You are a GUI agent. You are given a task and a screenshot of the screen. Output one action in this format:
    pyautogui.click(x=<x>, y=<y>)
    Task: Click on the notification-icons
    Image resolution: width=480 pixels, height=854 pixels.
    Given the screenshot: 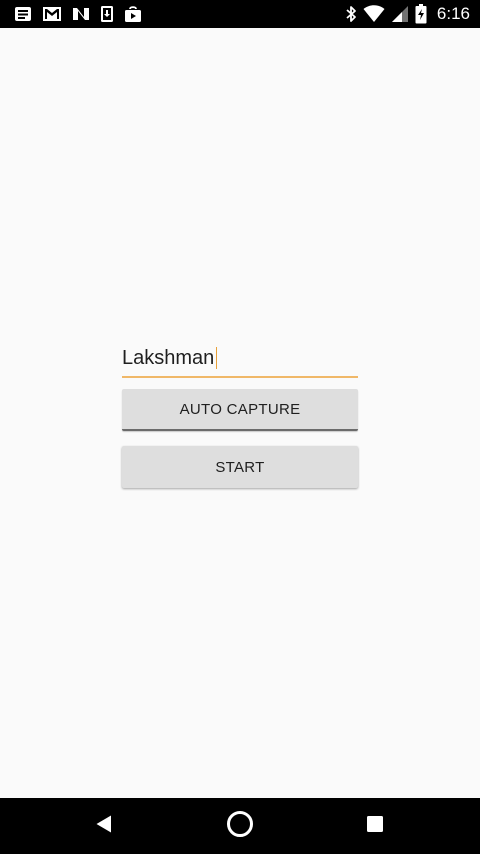 What is the action you would take?
    pyautogui.click(x=78, y=14)
    